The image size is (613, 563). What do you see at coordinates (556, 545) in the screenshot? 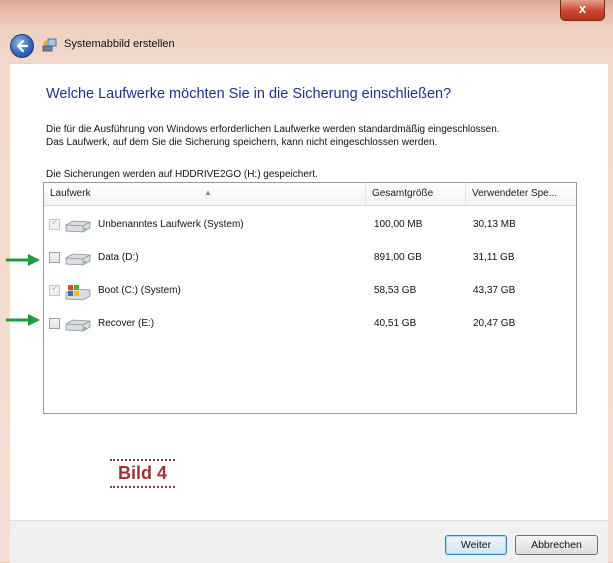
I see `cancel-button: Abbrechen` at bounding box center [556, 545].